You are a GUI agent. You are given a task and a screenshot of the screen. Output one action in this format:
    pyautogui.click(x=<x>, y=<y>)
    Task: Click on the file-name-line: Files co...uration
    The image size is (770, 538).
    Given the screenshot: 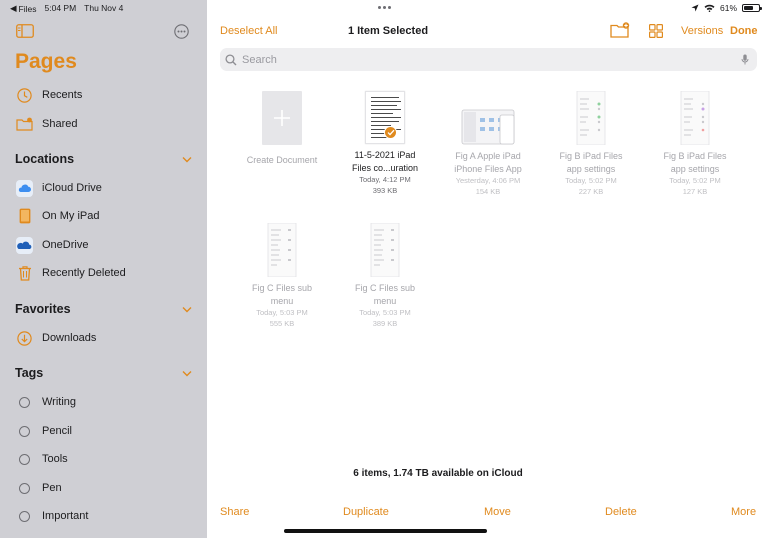 What is the action you would take?
    pyautogui.click(x=385, y=167)
    